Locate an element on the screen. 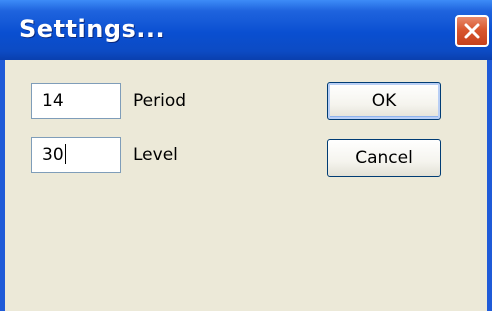  level-field: 30 is located at coordinates (76, 155).